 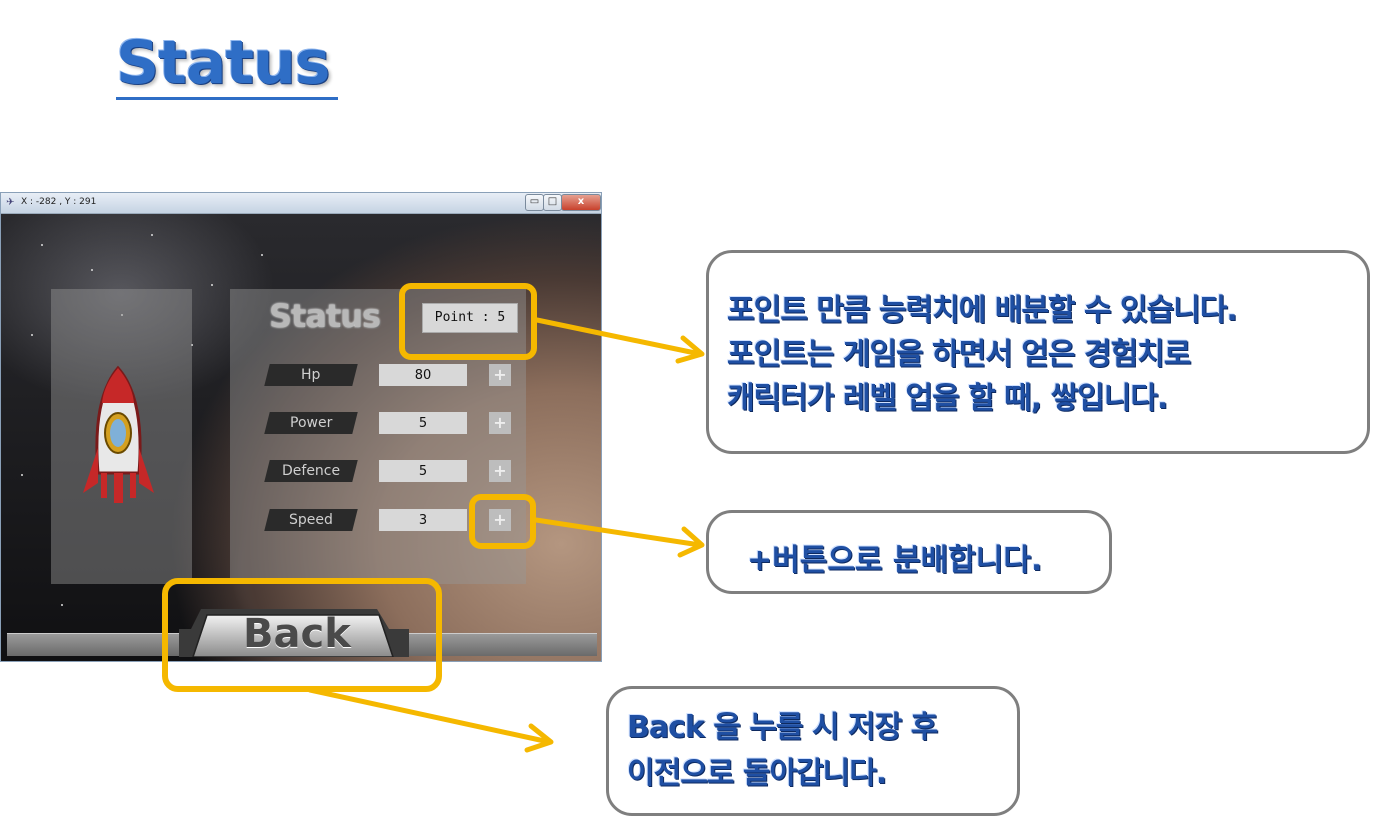 I want to click on callout-point-line-2: 포인트는 게임을 하면서 얻은 경험치로, so click(x=959, y=354).